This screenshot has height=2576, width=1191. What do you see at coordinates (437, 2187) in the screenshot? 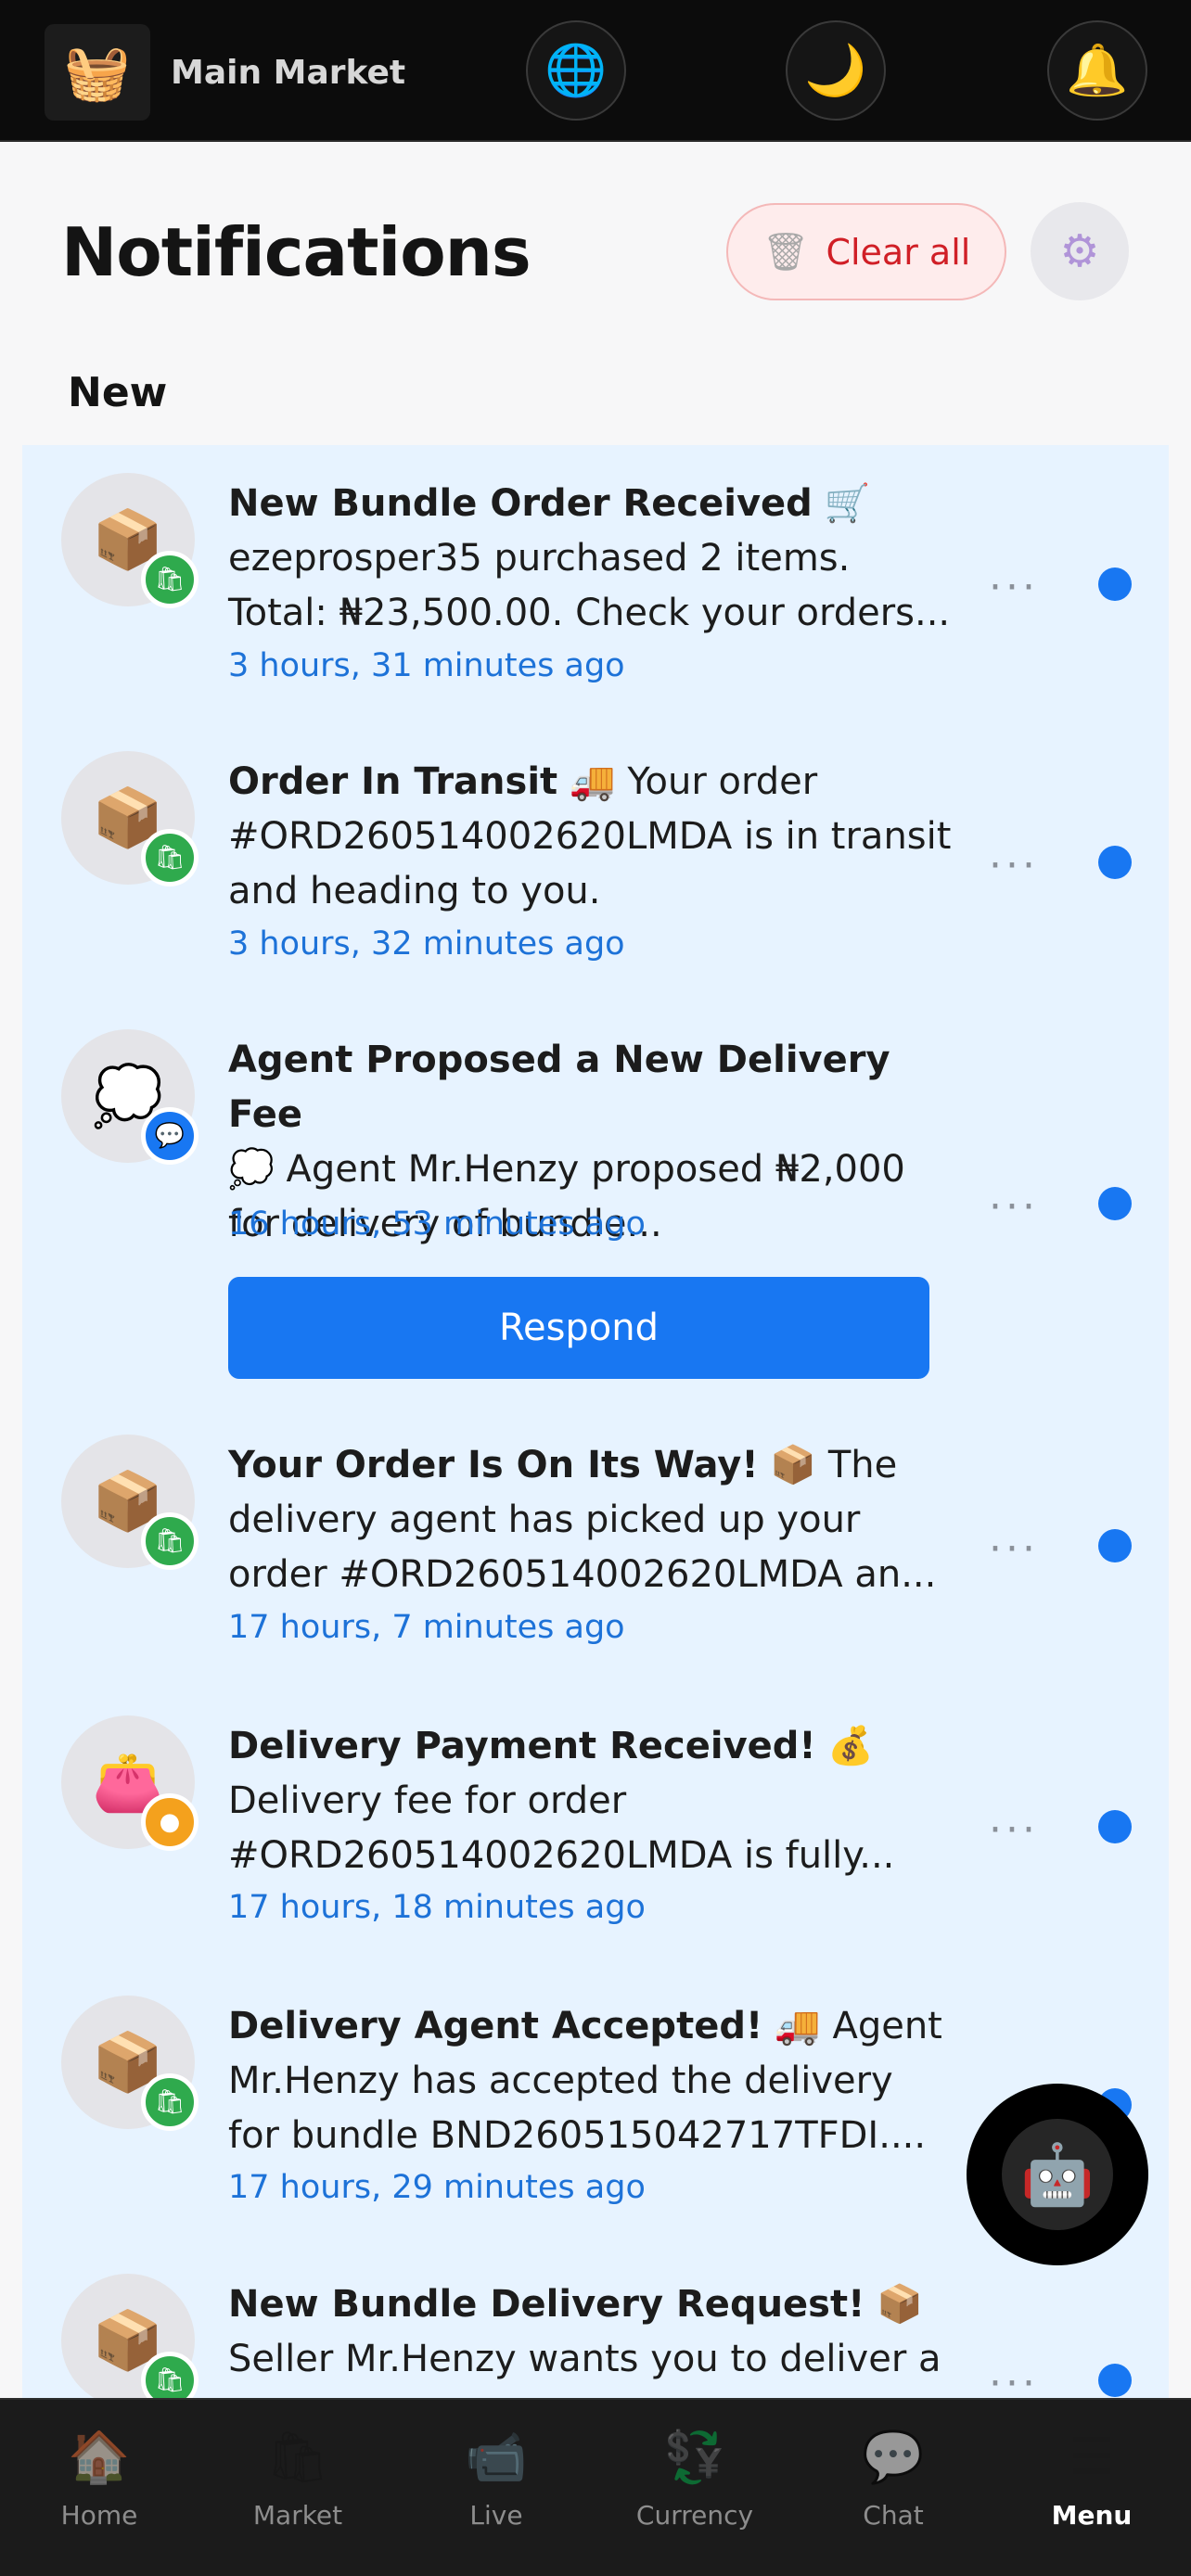
I see `notification-time: 17 hours, 29 minutes ago` at bounding box center [437, 2187].